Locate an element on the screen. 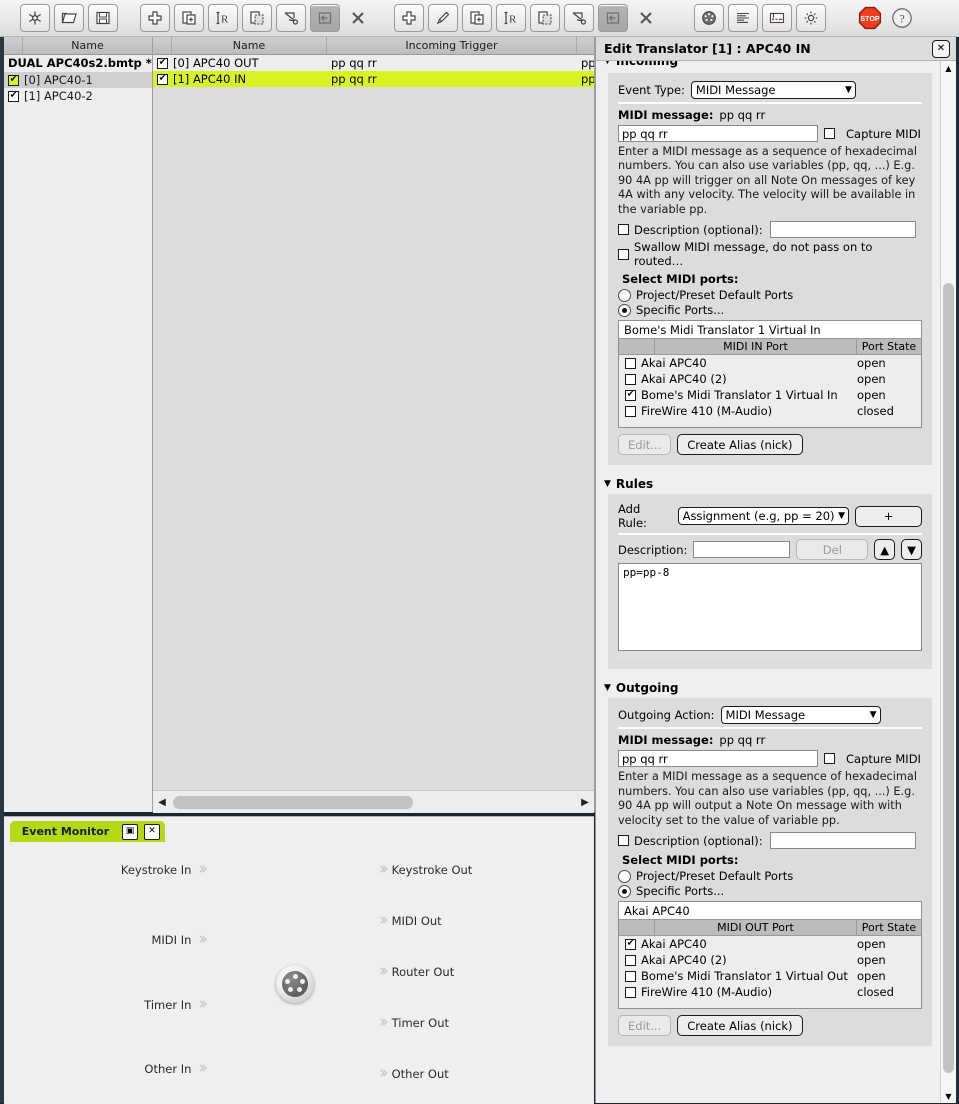  routing-midi-in: MIDI In ›› is located at coordinates (179, 939).